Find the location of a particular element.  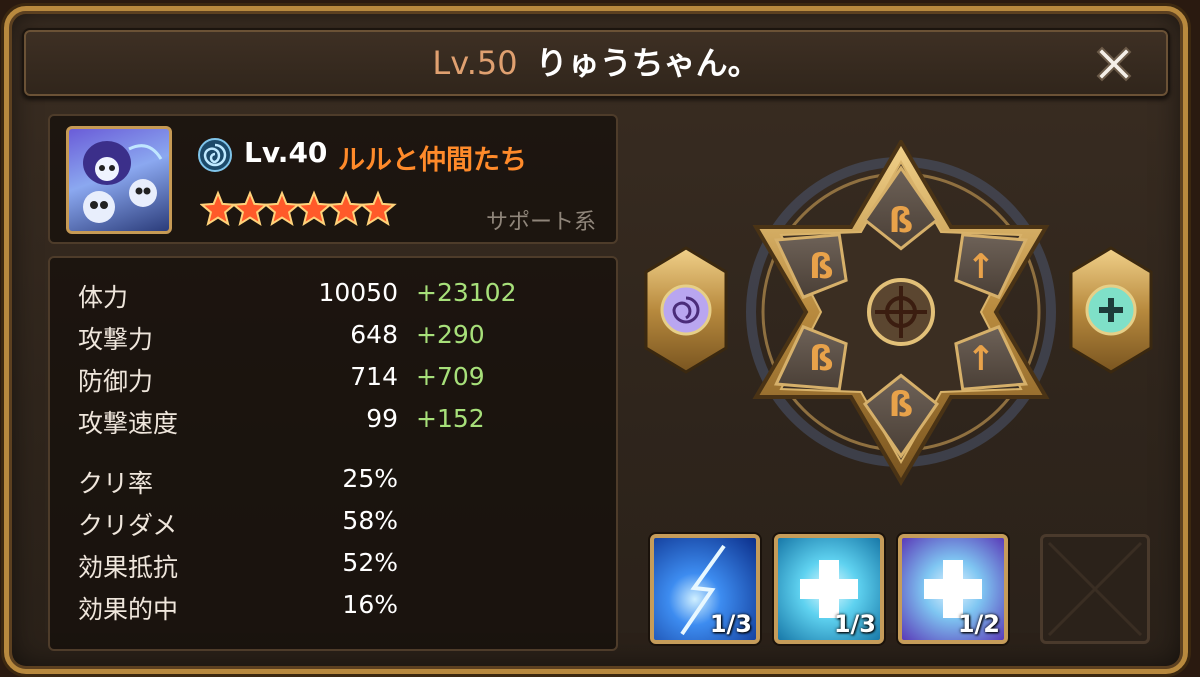

stat-label: 防御力 is located at coordinates (116, 381).